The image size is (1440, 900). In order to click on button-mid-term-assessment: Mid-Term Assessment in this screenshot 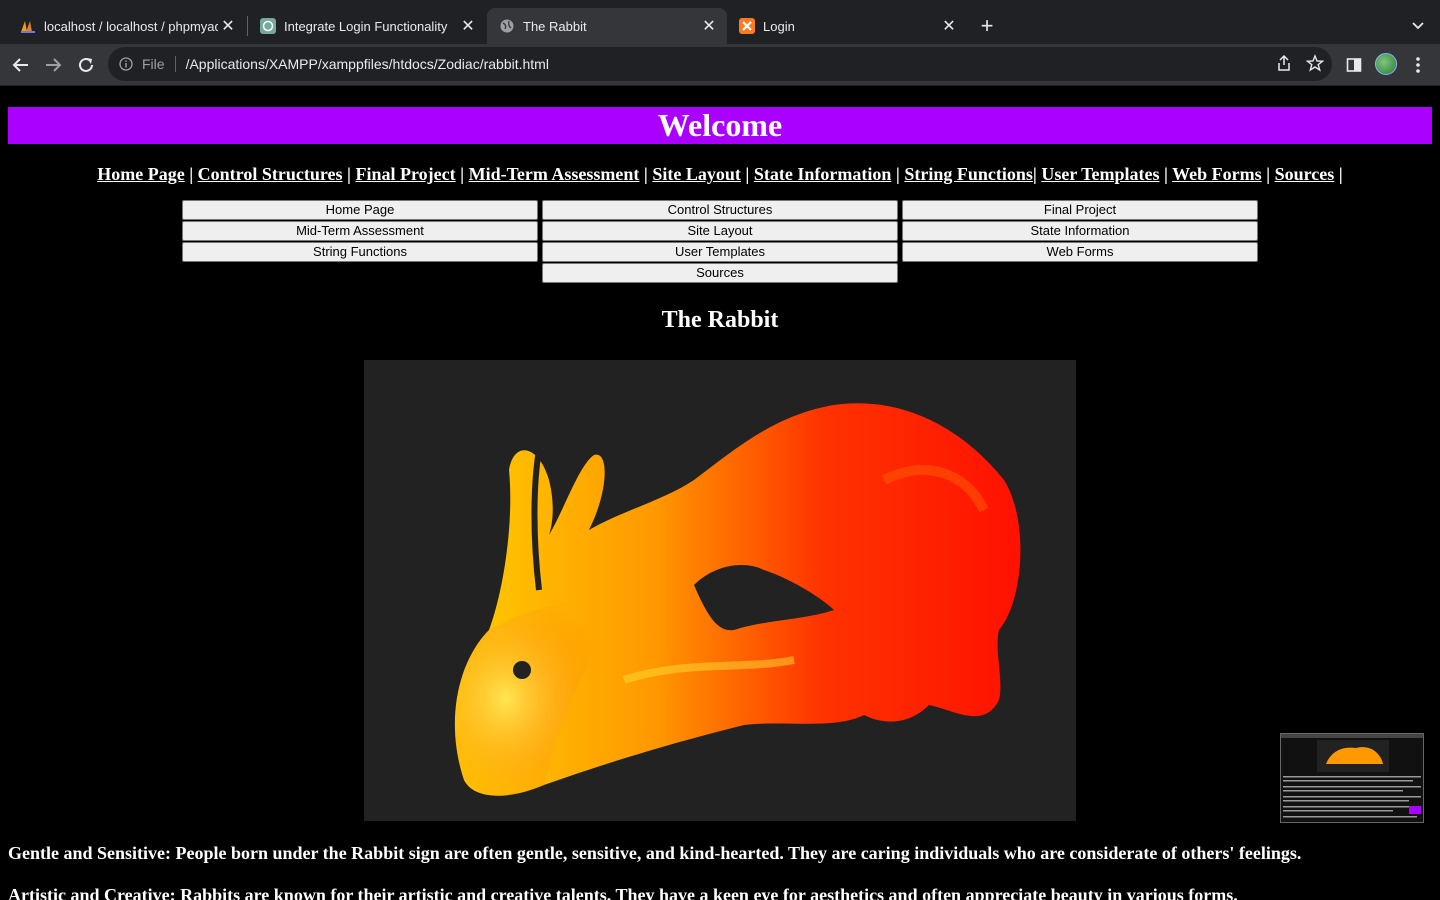, I will do `click(360, 231)`.